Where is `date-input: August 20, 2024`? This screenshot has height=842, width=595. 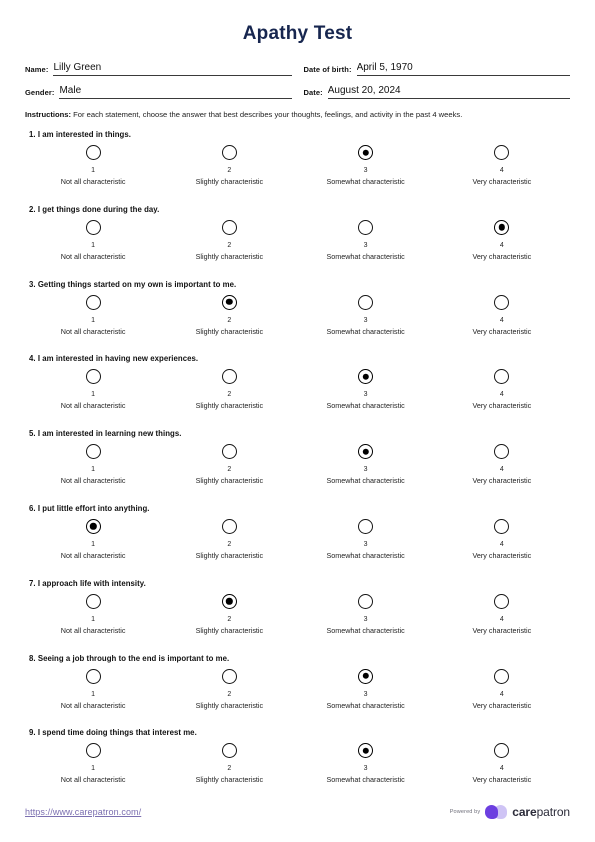 date-input: August 20, 2024 is located at coordinates (448, 92).